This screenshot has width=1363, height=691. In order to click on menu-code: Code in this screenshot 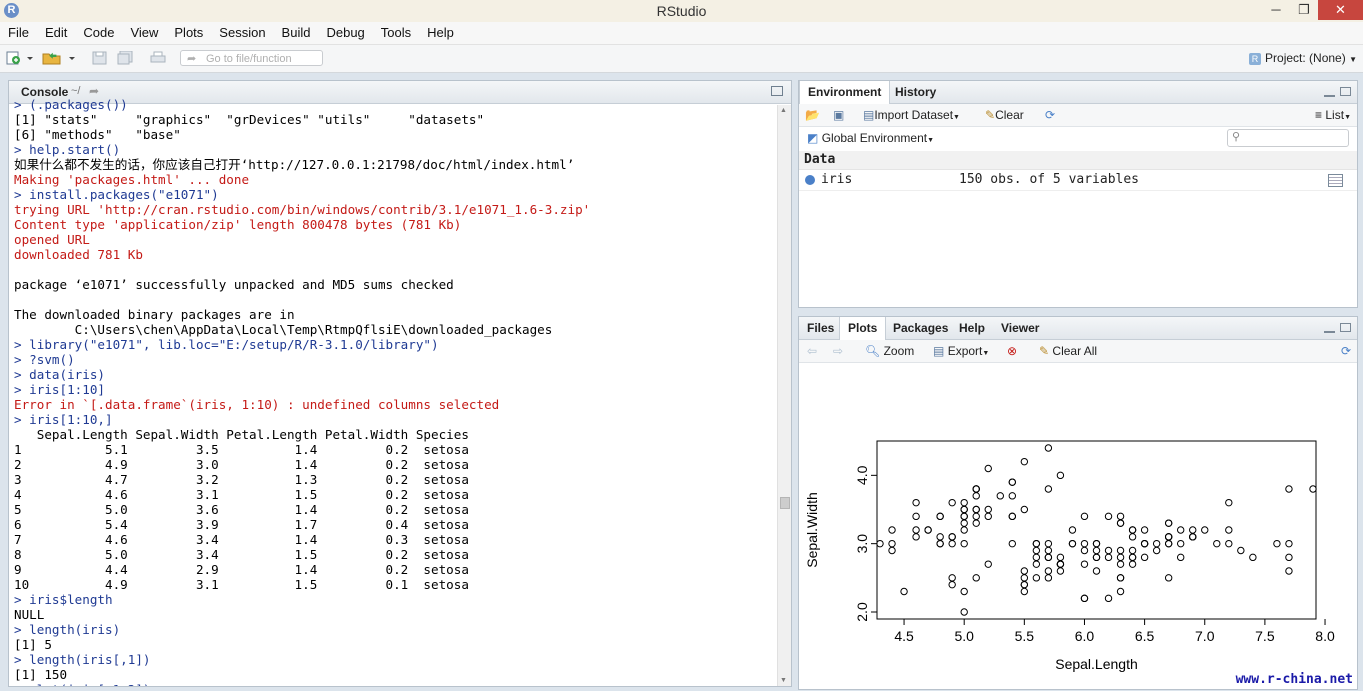, I will do `click(98, 31)`.